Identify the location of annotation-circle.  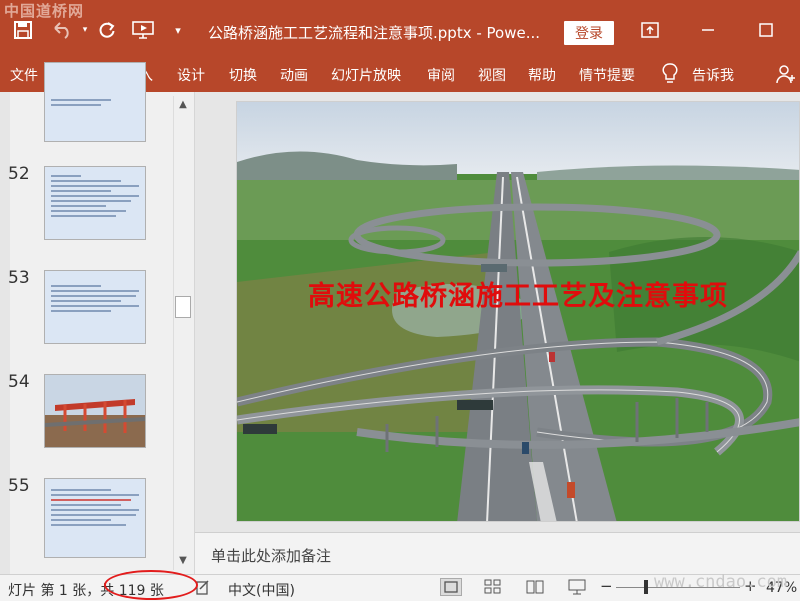
(151, 585).